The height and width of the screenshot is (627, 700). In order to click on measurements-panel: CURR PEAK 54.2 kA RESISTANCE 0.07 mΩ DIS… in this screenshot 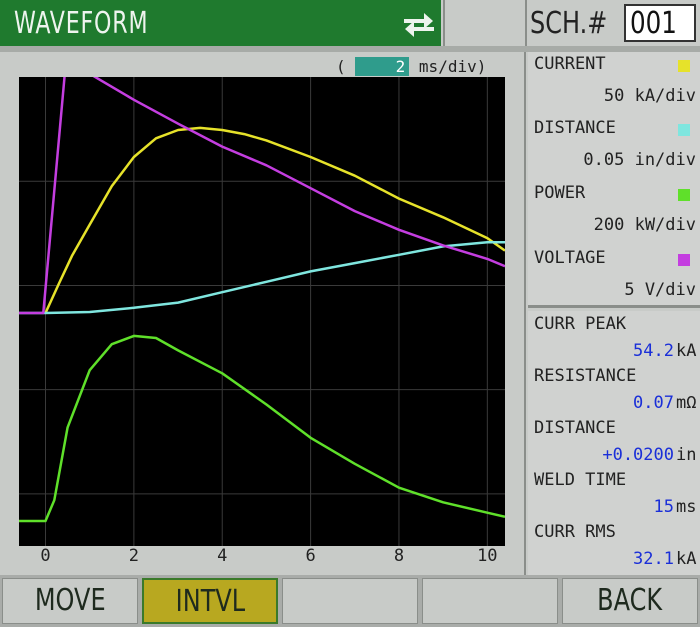, I will do `click(614, 443)`.